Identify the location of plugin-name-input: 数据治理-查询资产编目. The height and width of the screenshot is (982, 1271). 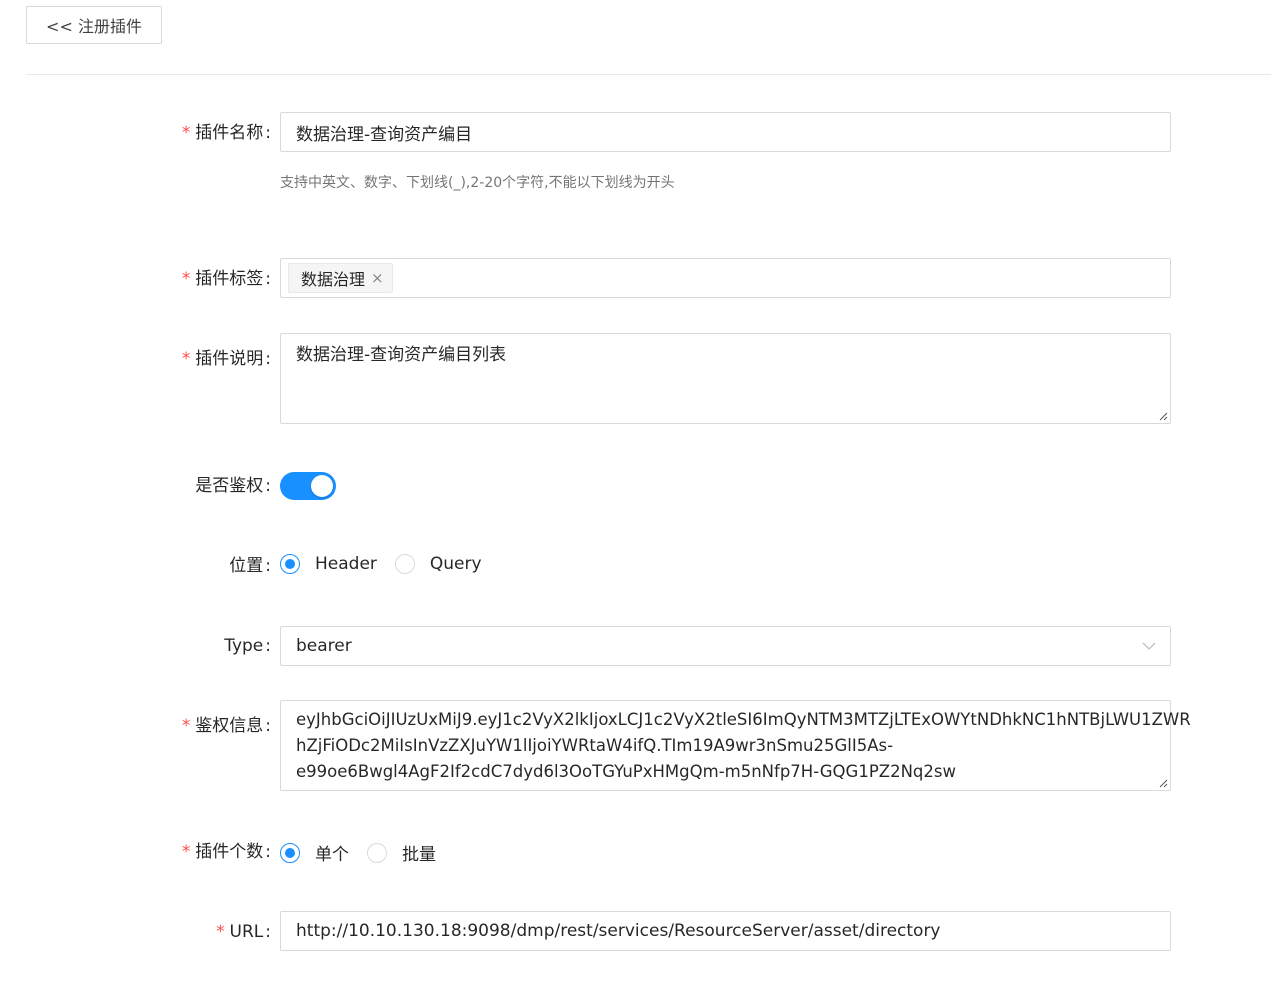
(725, 132).